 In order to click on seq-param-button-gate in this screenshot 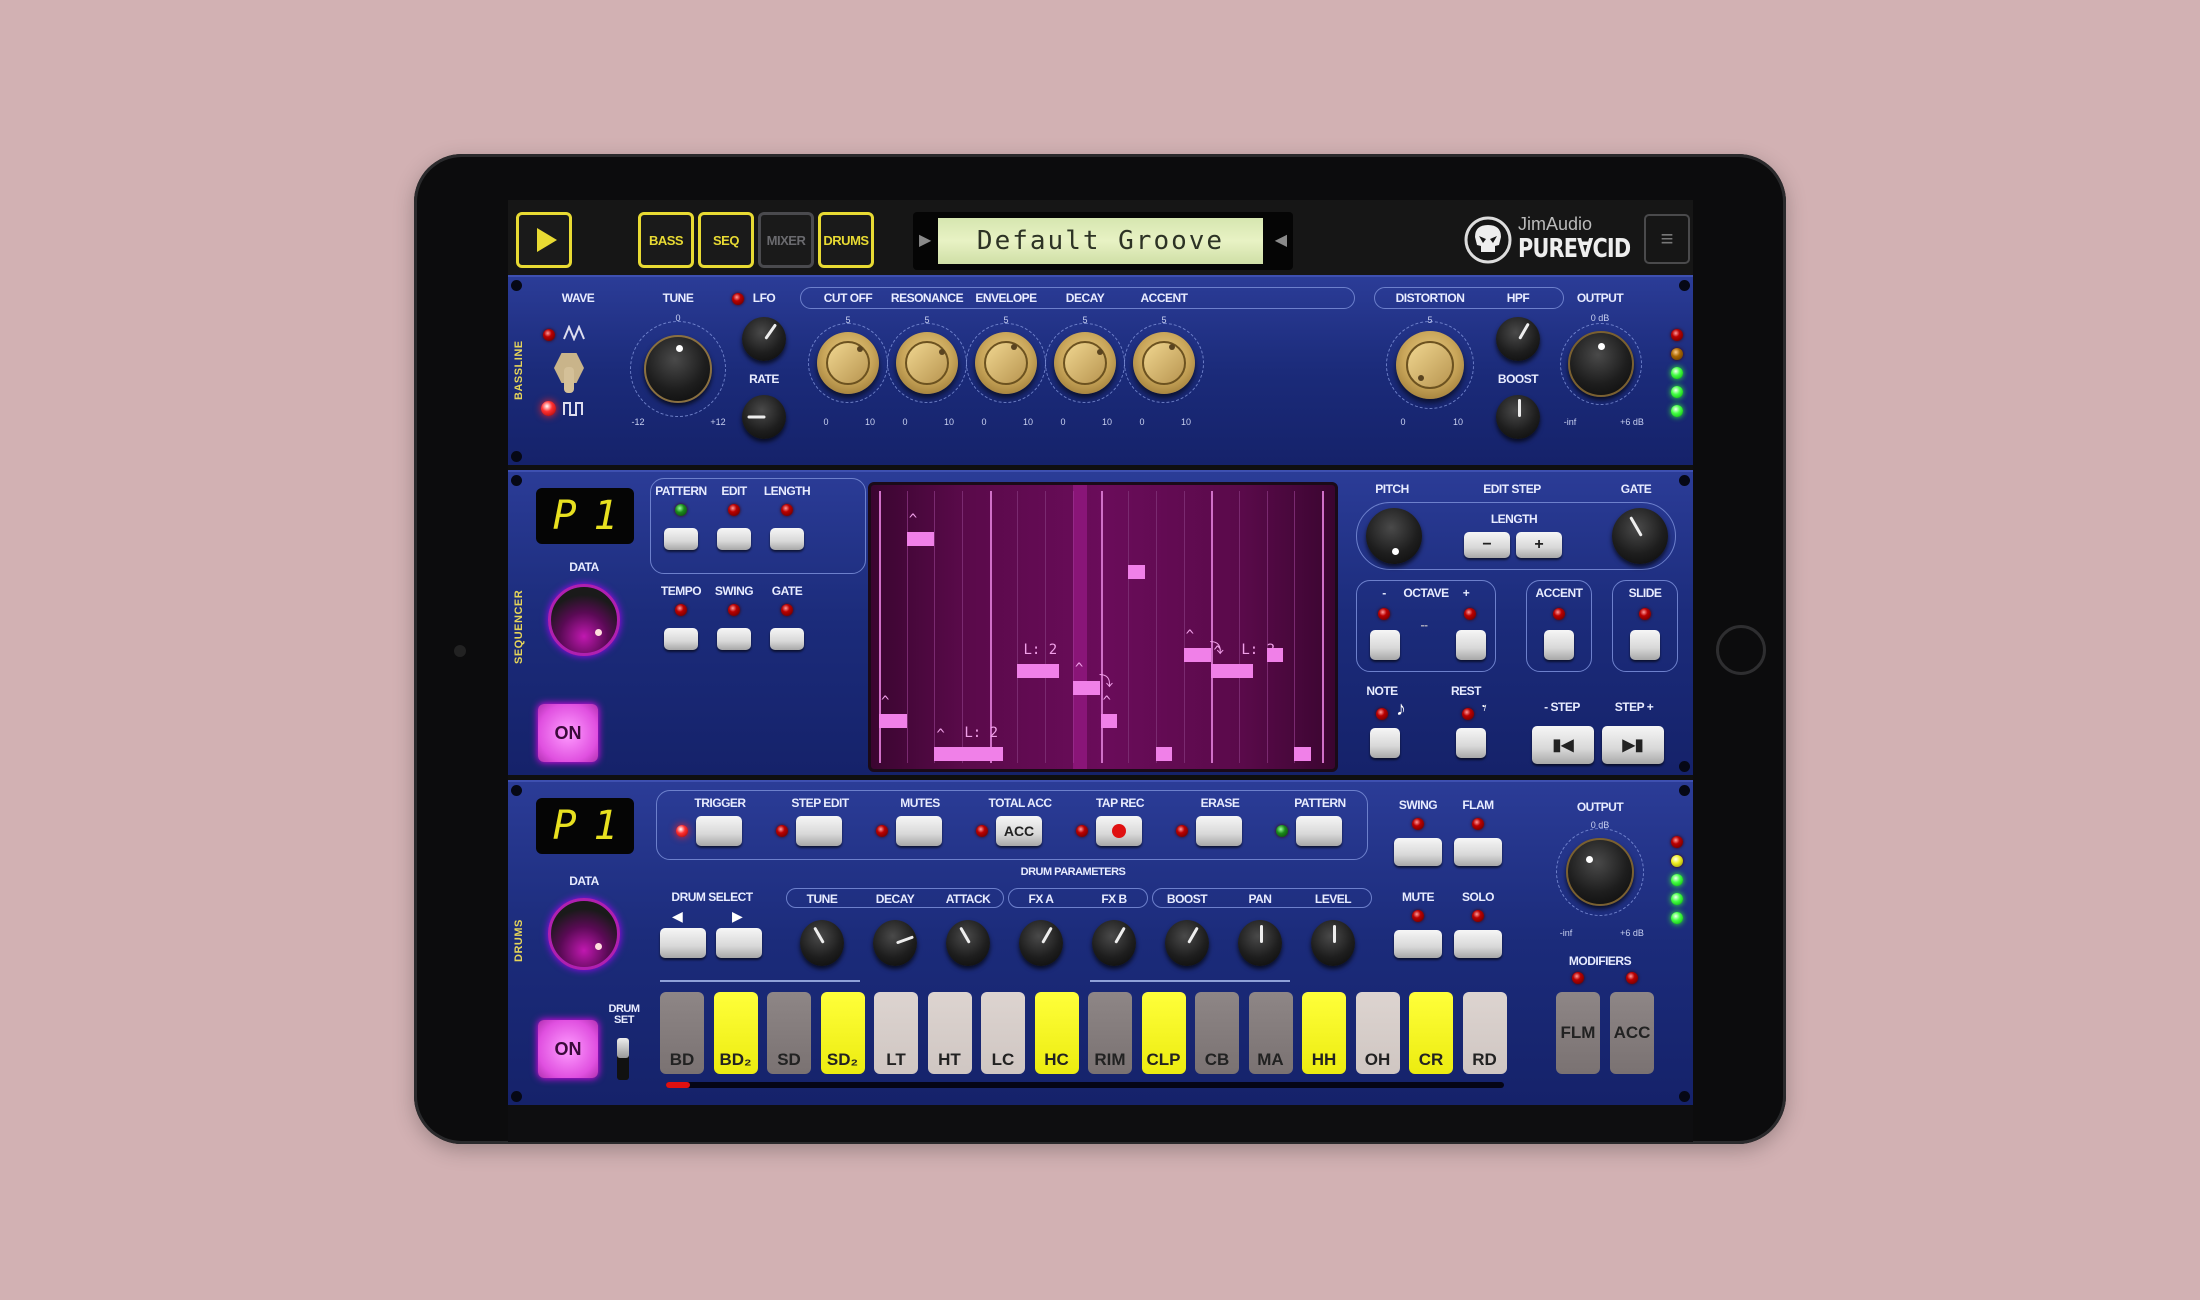, I will do `click(787, 639)`.